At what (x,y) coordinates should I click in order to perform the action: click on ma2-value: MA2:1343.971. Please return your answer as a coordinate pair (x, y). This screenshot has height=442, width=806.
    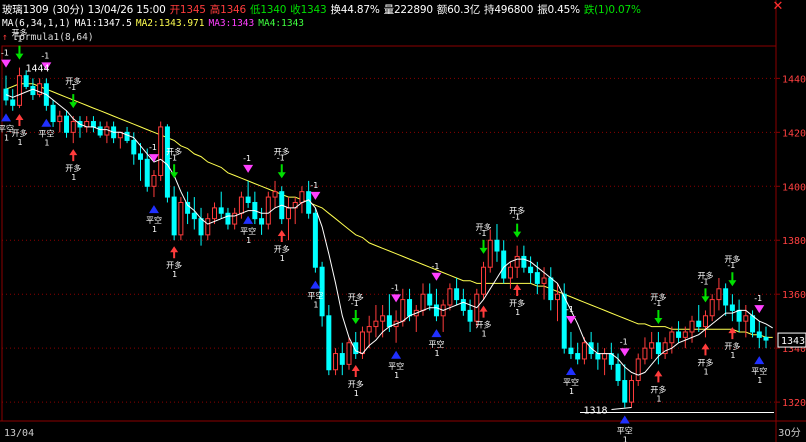
    Looking at the image, I should click on (170, 23).